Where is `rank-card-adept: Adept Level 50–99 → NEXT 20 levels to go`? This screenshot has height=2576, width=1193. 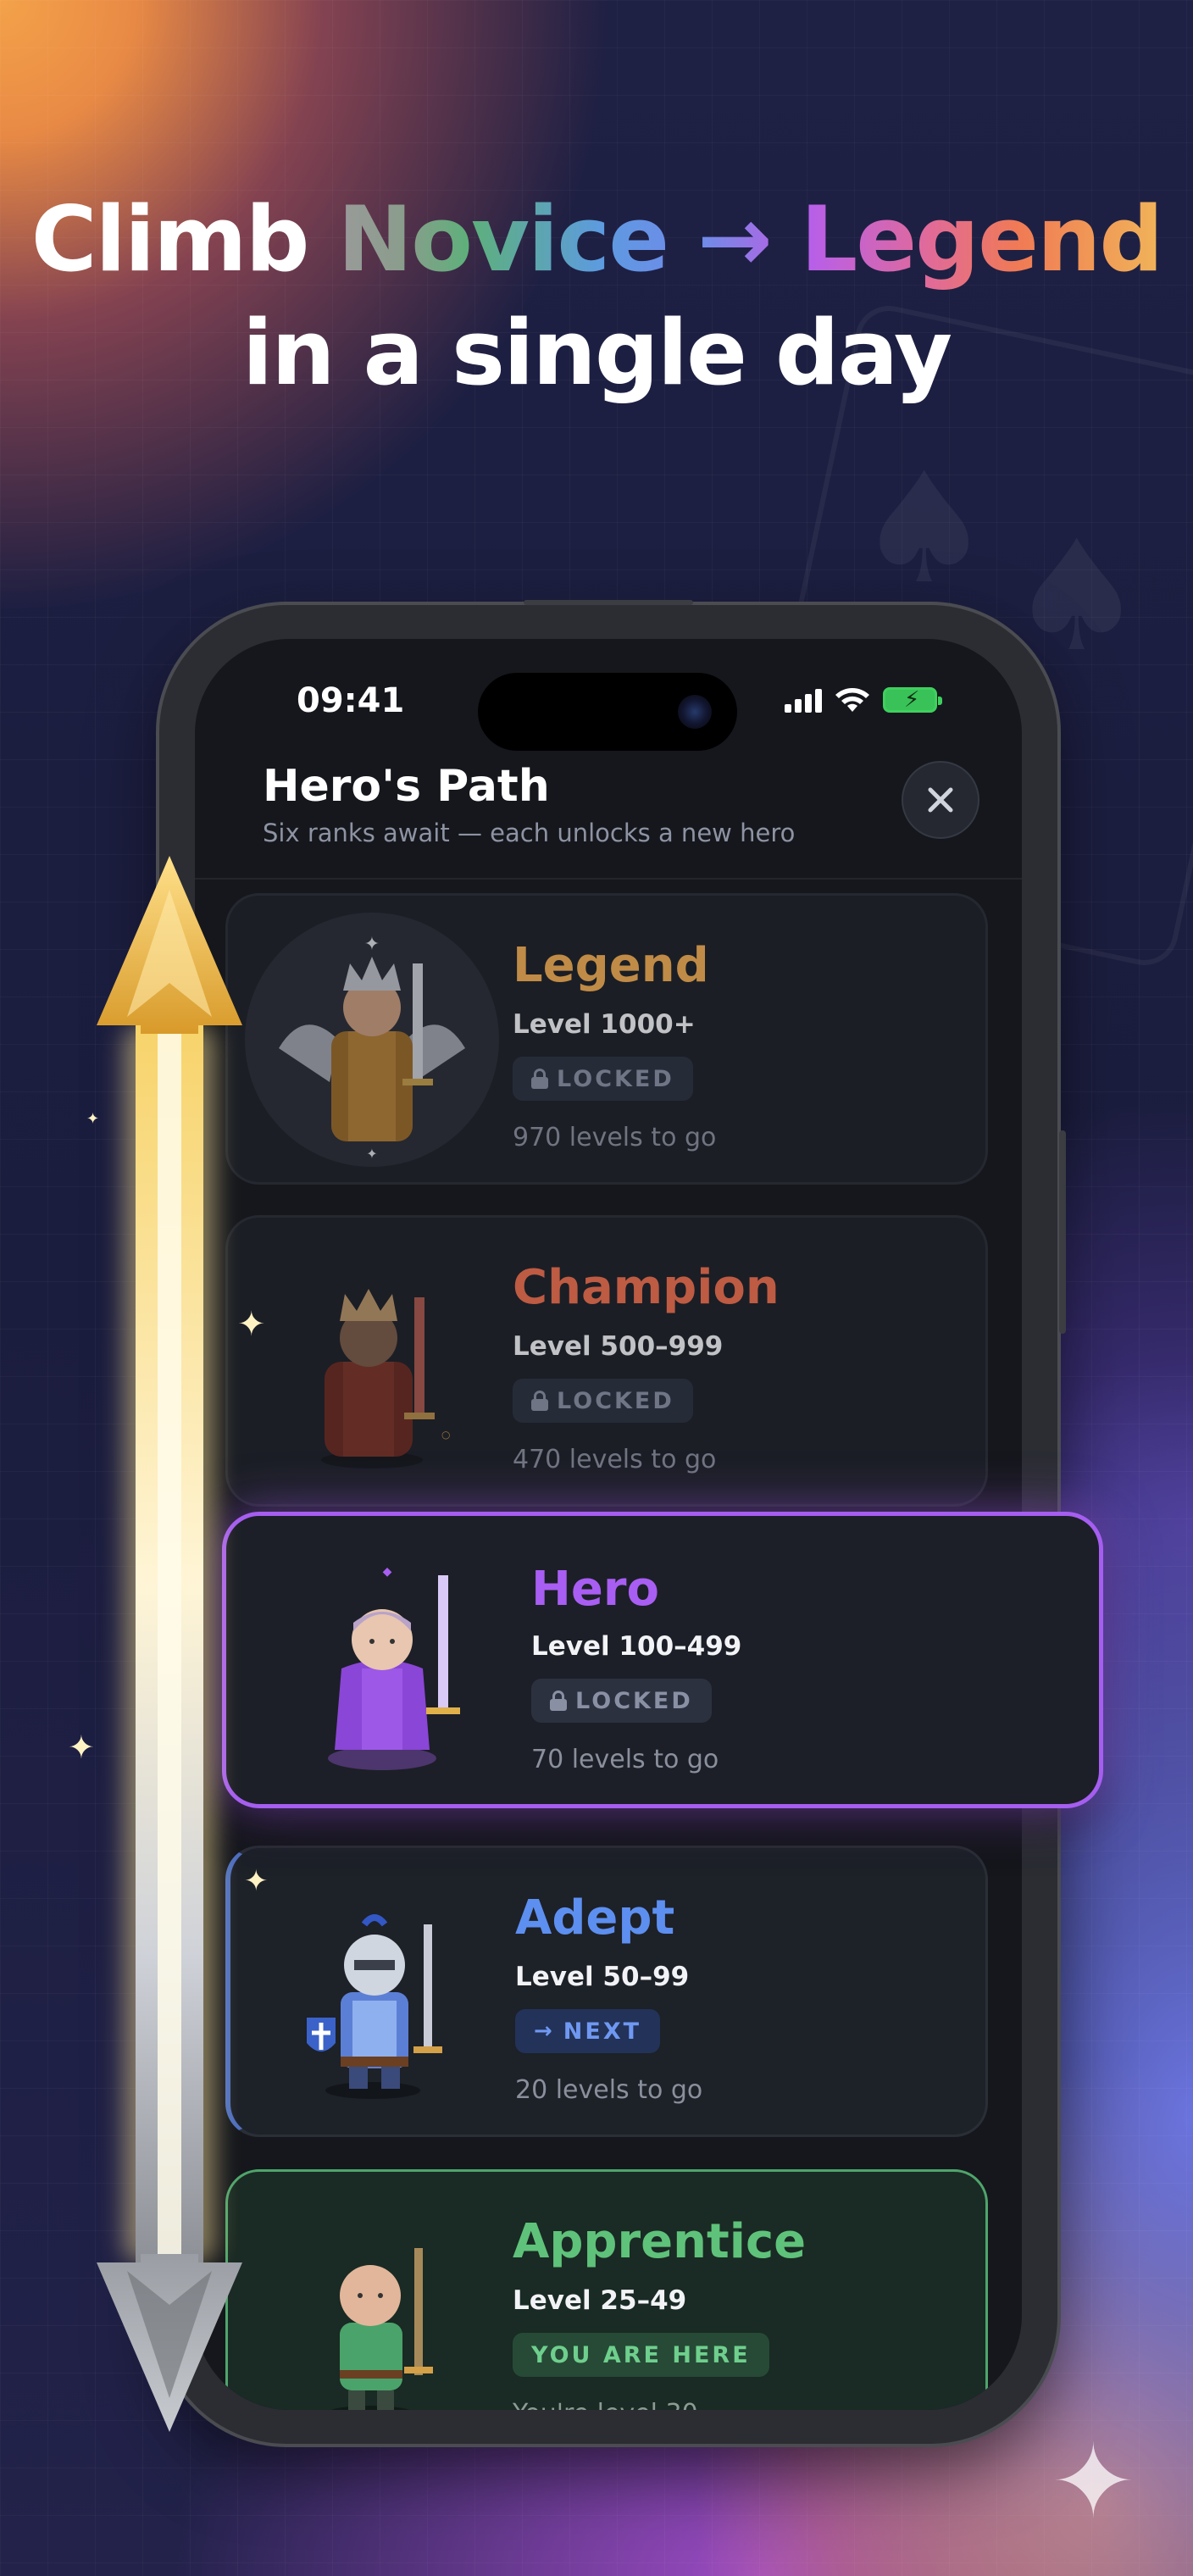 rank-card-adept: Adept Level 50–99 → NEXT 20 levels to go is located at coordinates (606, 1991).